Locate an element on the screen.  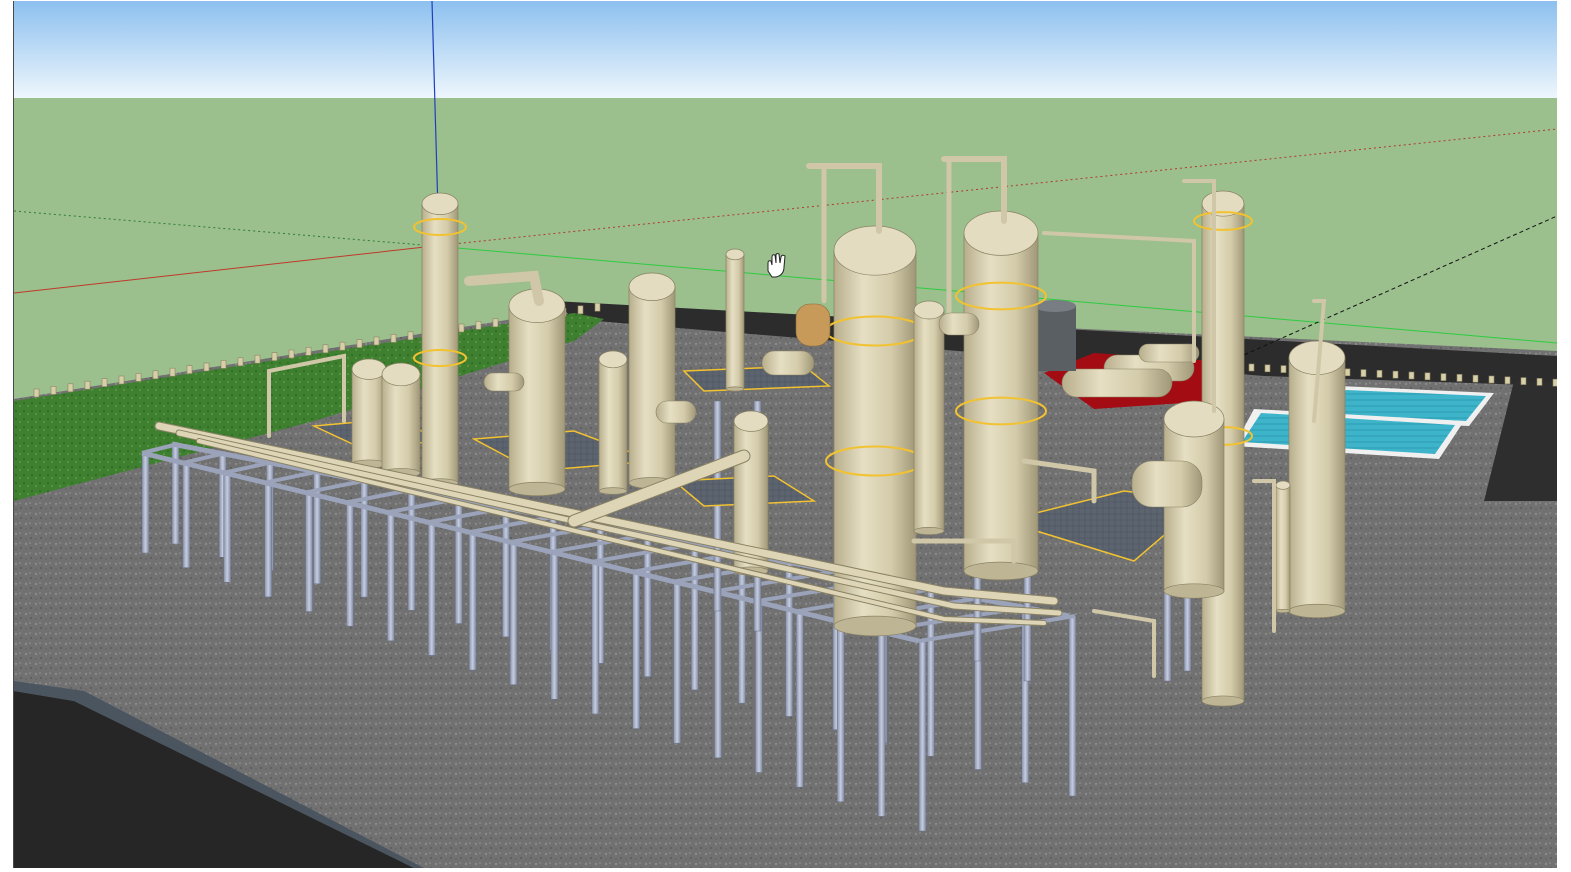
bottom-frame-edge is located at coordinates (785, 870).